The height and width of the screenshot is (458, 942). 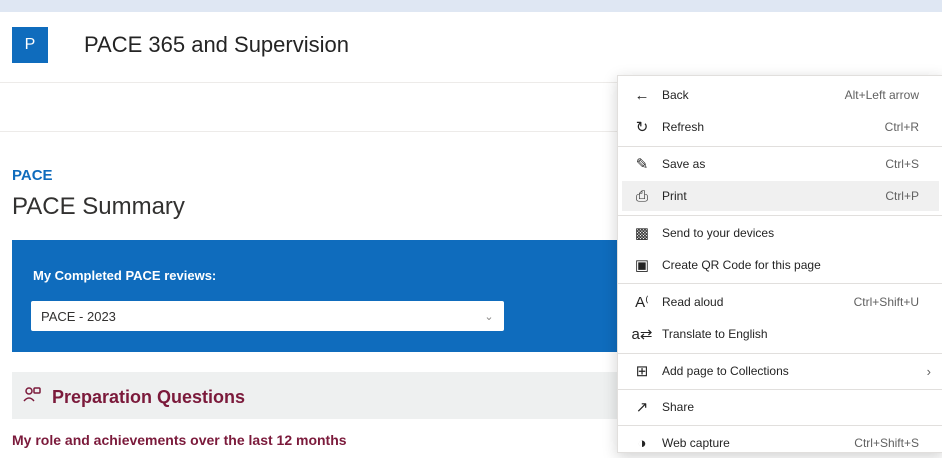 What do you see at coordinates (886, 302) in the screenshot?
I see `menu-item-shortcut: Ctrl+Shift+U` at bounding box center [886, 302].